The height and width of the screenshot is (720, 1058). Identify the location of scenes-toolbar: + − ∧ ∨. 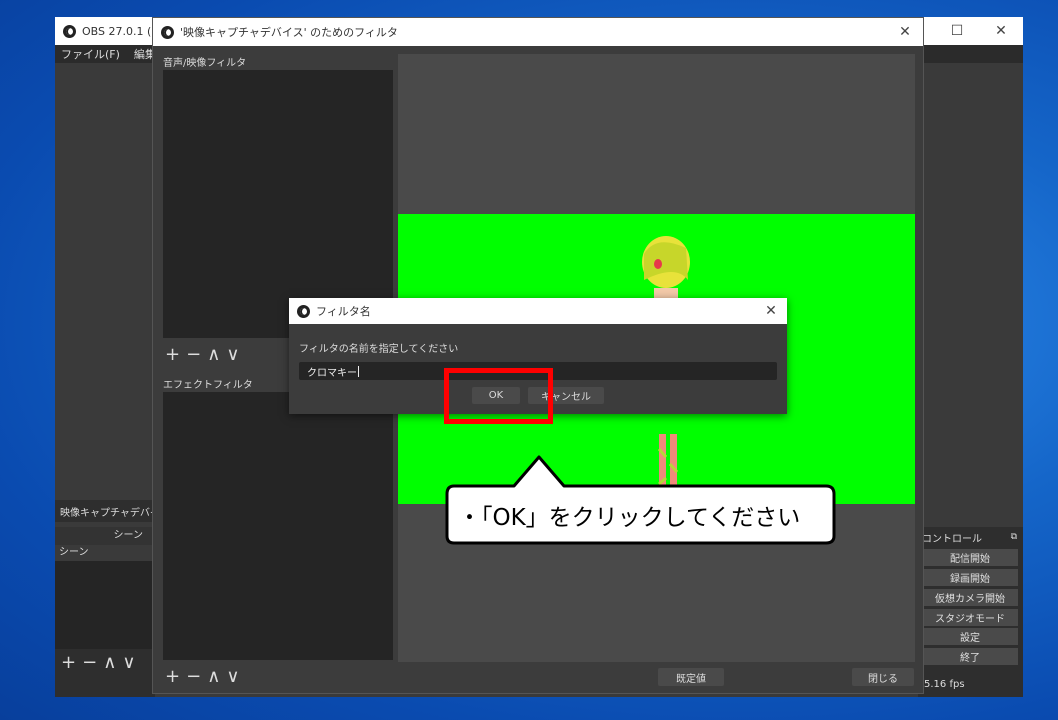
(105, 662).